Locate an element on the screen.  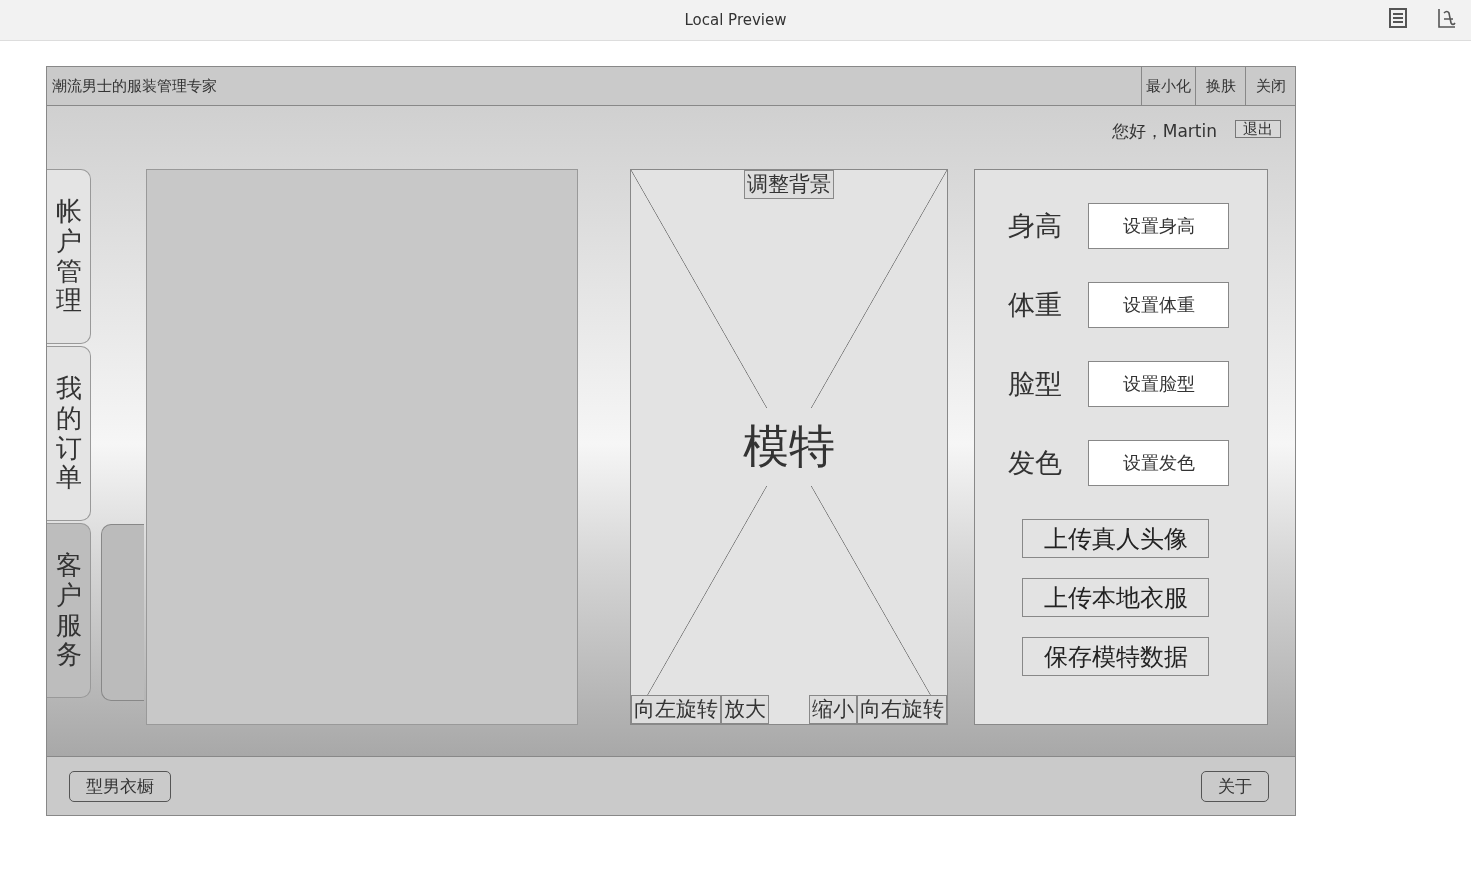
setting-label: 发色 is located at coordinates (1035, 463).